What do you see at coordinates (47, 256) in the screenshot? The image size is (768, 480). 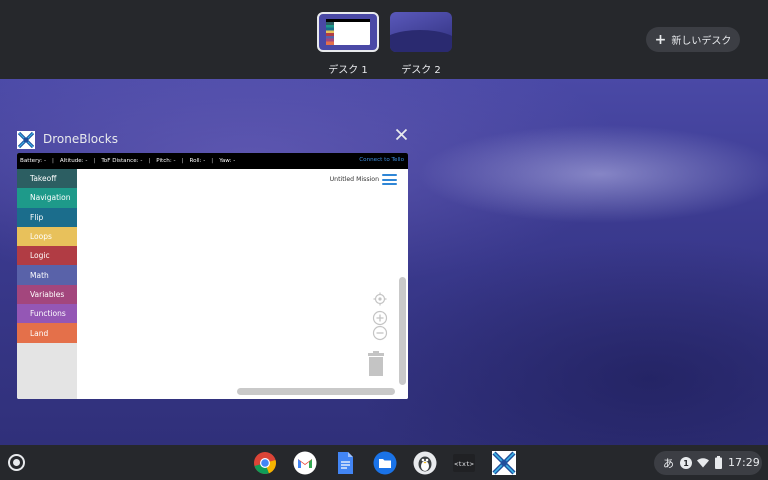 I see `category-logic: Logic` at bounding box center [47, 256].